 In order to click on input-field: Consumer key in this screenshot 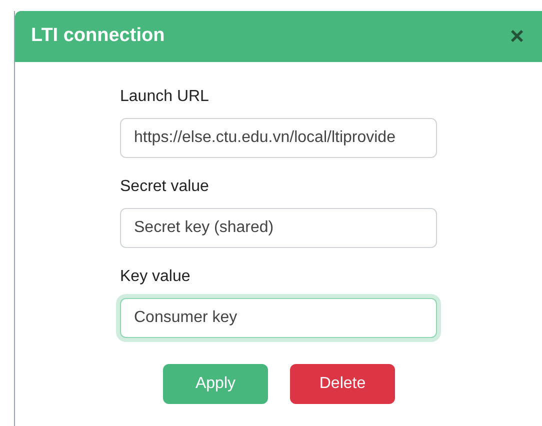, I will do `click(278, 318)`.